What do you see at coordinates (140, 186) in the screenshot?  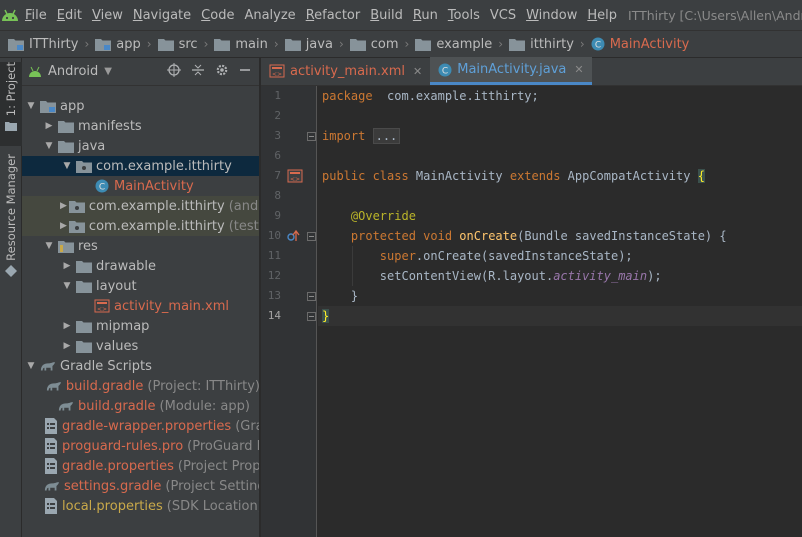 I see `tree-row: C MainActivity` at bounding box center [140, 186].